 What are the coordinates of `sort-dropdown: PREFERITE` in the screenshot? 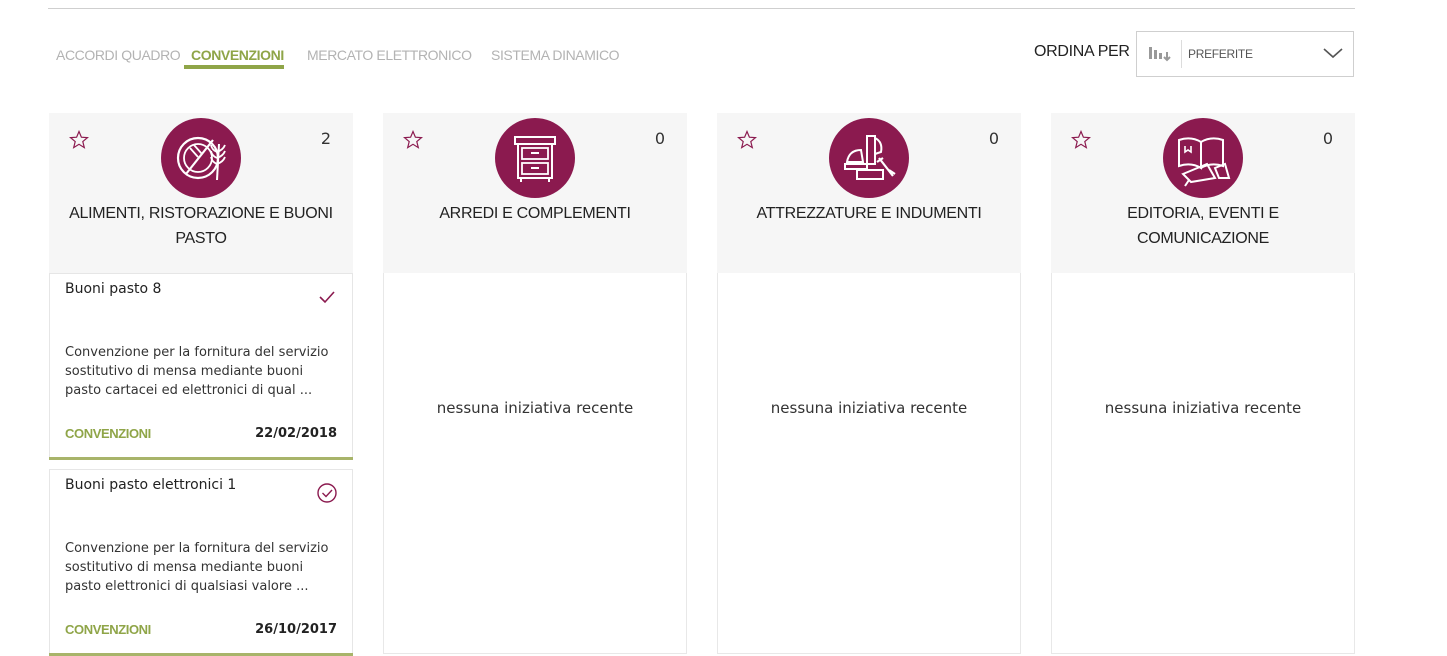 It's located at (1245, 54).